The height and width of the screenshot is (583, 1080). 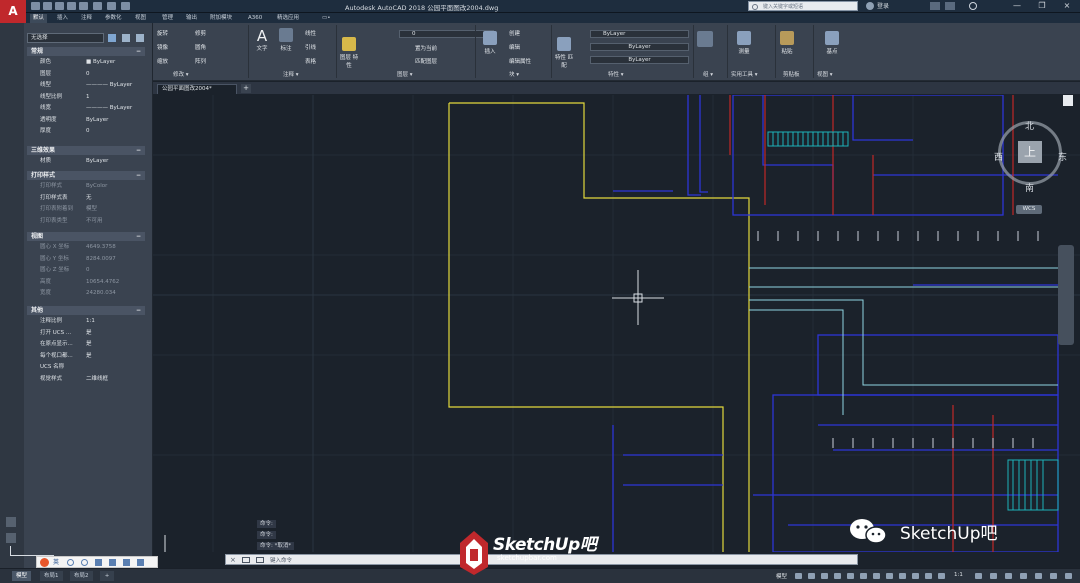 I want to click on ime-toolbar: 英, so click(x=97, y=562).